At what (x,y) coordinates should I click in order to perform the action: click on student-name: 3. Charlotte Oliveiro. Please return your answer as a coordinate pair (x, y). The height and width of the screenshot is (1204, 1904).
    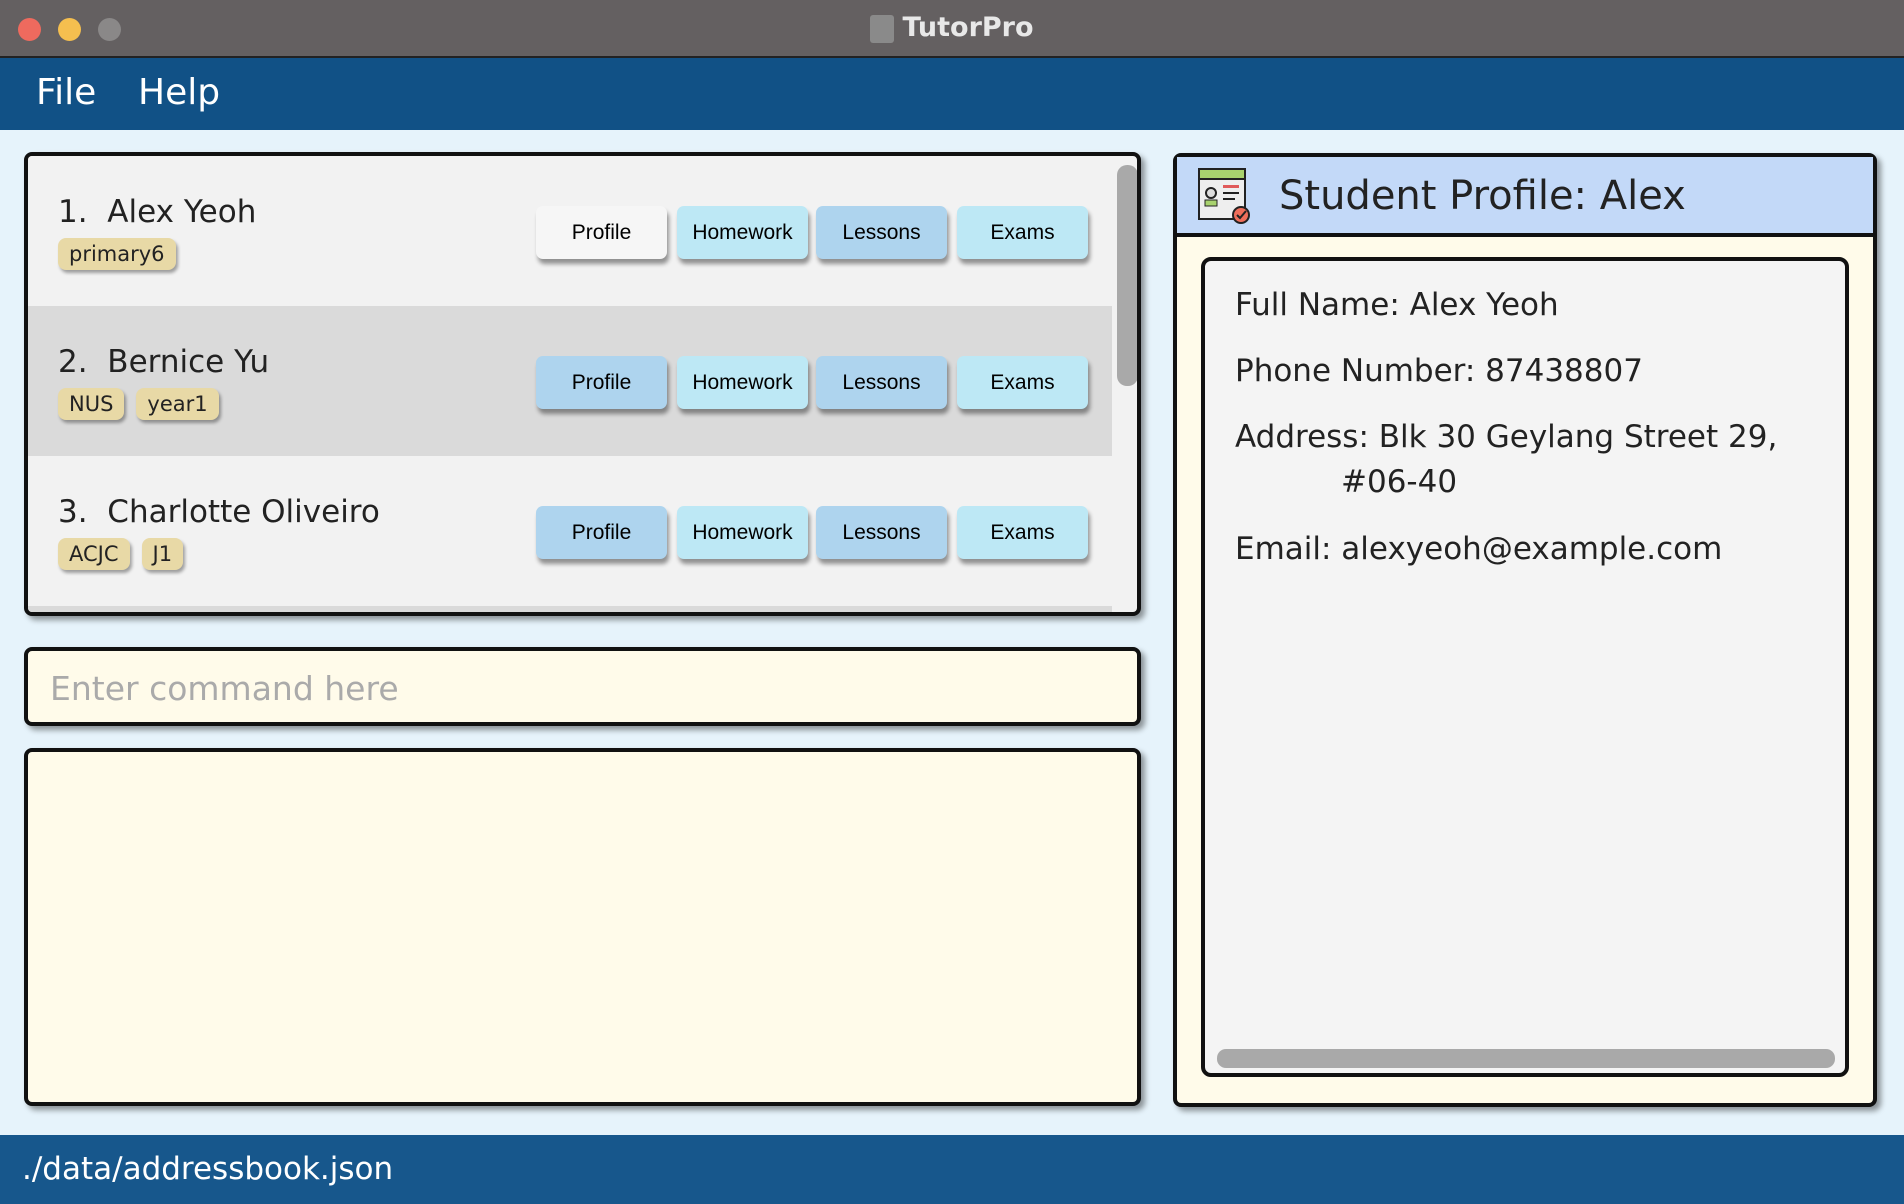
    Looking at the image, I should click on (219, 512).